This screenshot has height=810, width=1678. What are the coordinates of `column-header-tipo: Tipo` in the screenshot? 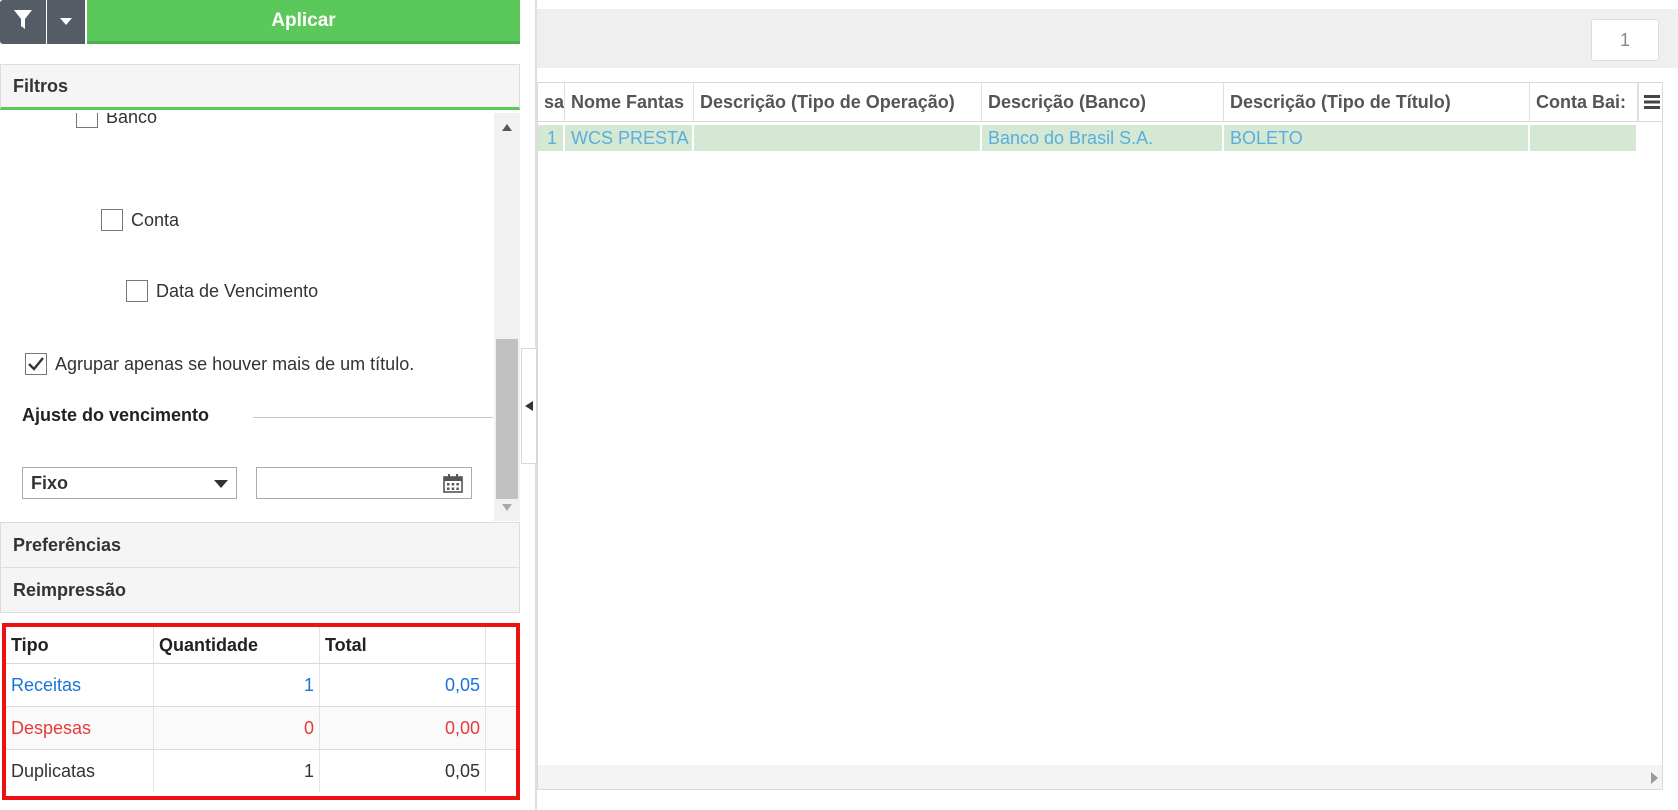 It's located at (80, 645).